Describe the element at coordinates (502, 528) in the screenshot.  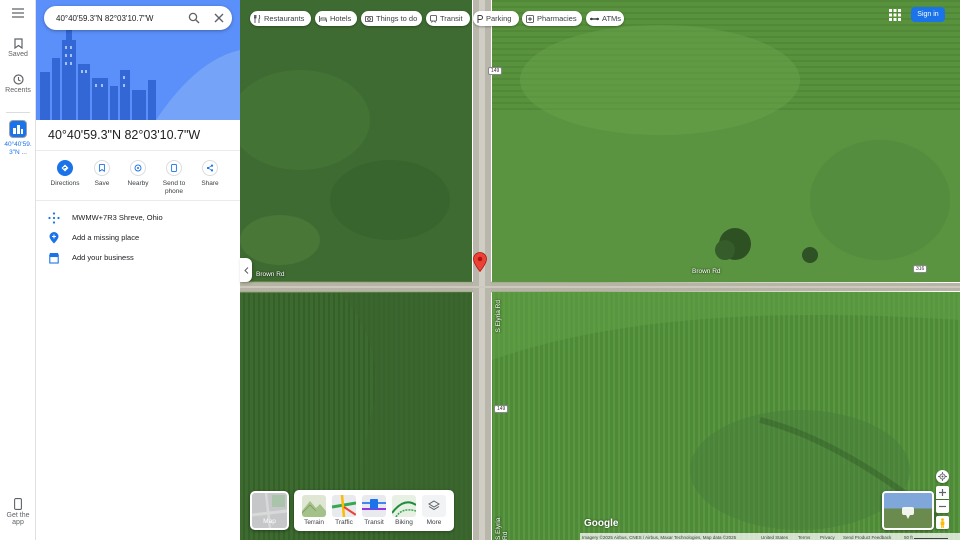
I see `road-label-s-elyria-rd-south: S Elyria Rd` at that location.